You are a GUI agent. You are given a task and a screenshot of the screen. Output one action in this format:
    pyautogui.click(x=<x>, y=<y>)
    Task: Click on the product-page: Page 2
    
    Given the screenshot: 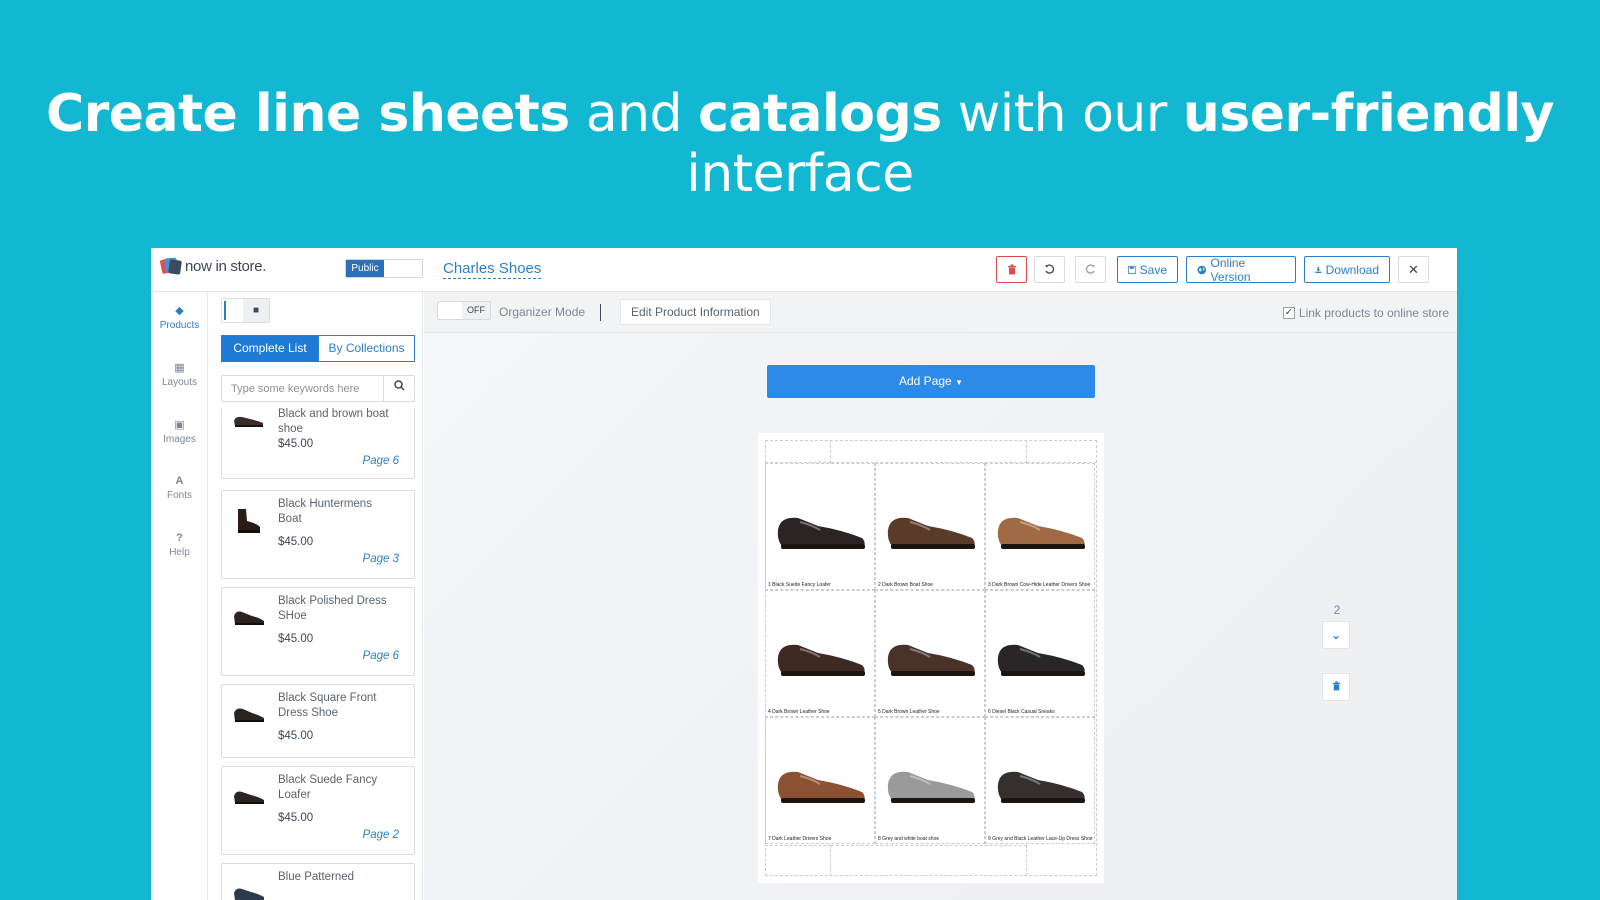 What is the action you would take?
    pyautogui.click(x=381, y=835)
    